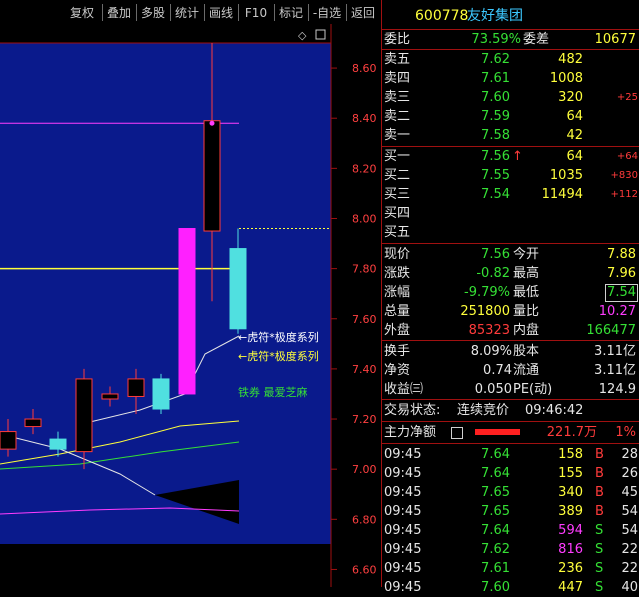 This screenshot has width=639, height=597. I want to click on main-force-bar-fill, so click(497, 432).